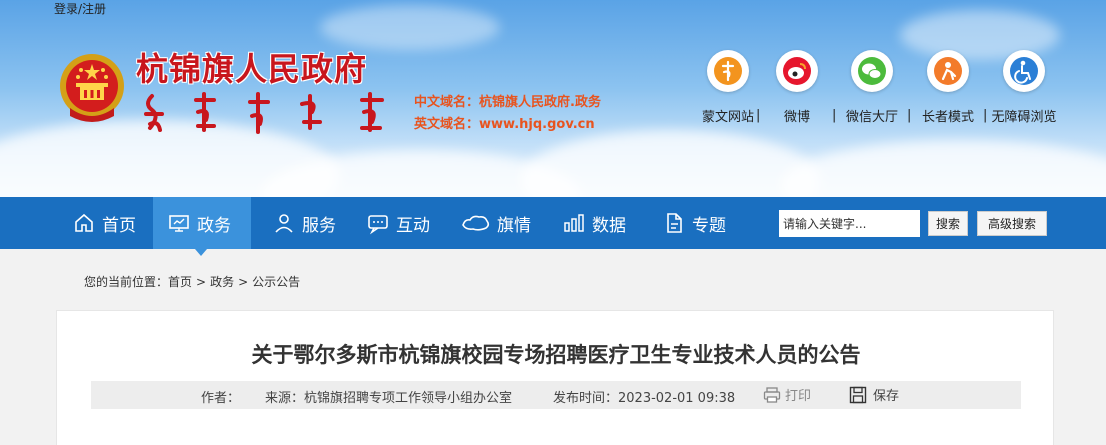 This screenshot has height=445, width=1106. I want to click on nav-item-banner-info: 旗情, so click(501, 223).